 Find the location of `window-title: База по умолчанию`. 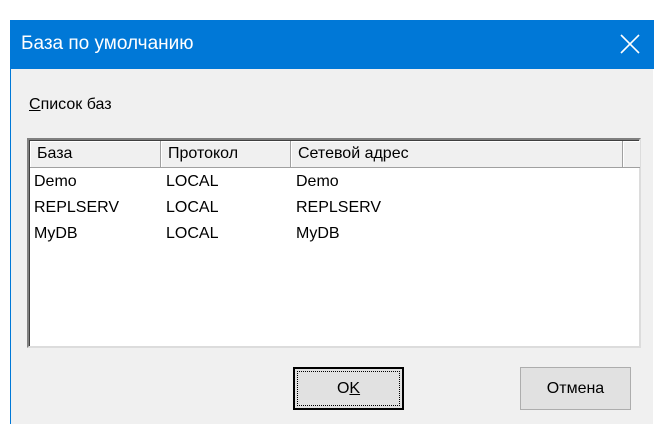

window-title: База по умолчанию is located at coordinates (107, 43).